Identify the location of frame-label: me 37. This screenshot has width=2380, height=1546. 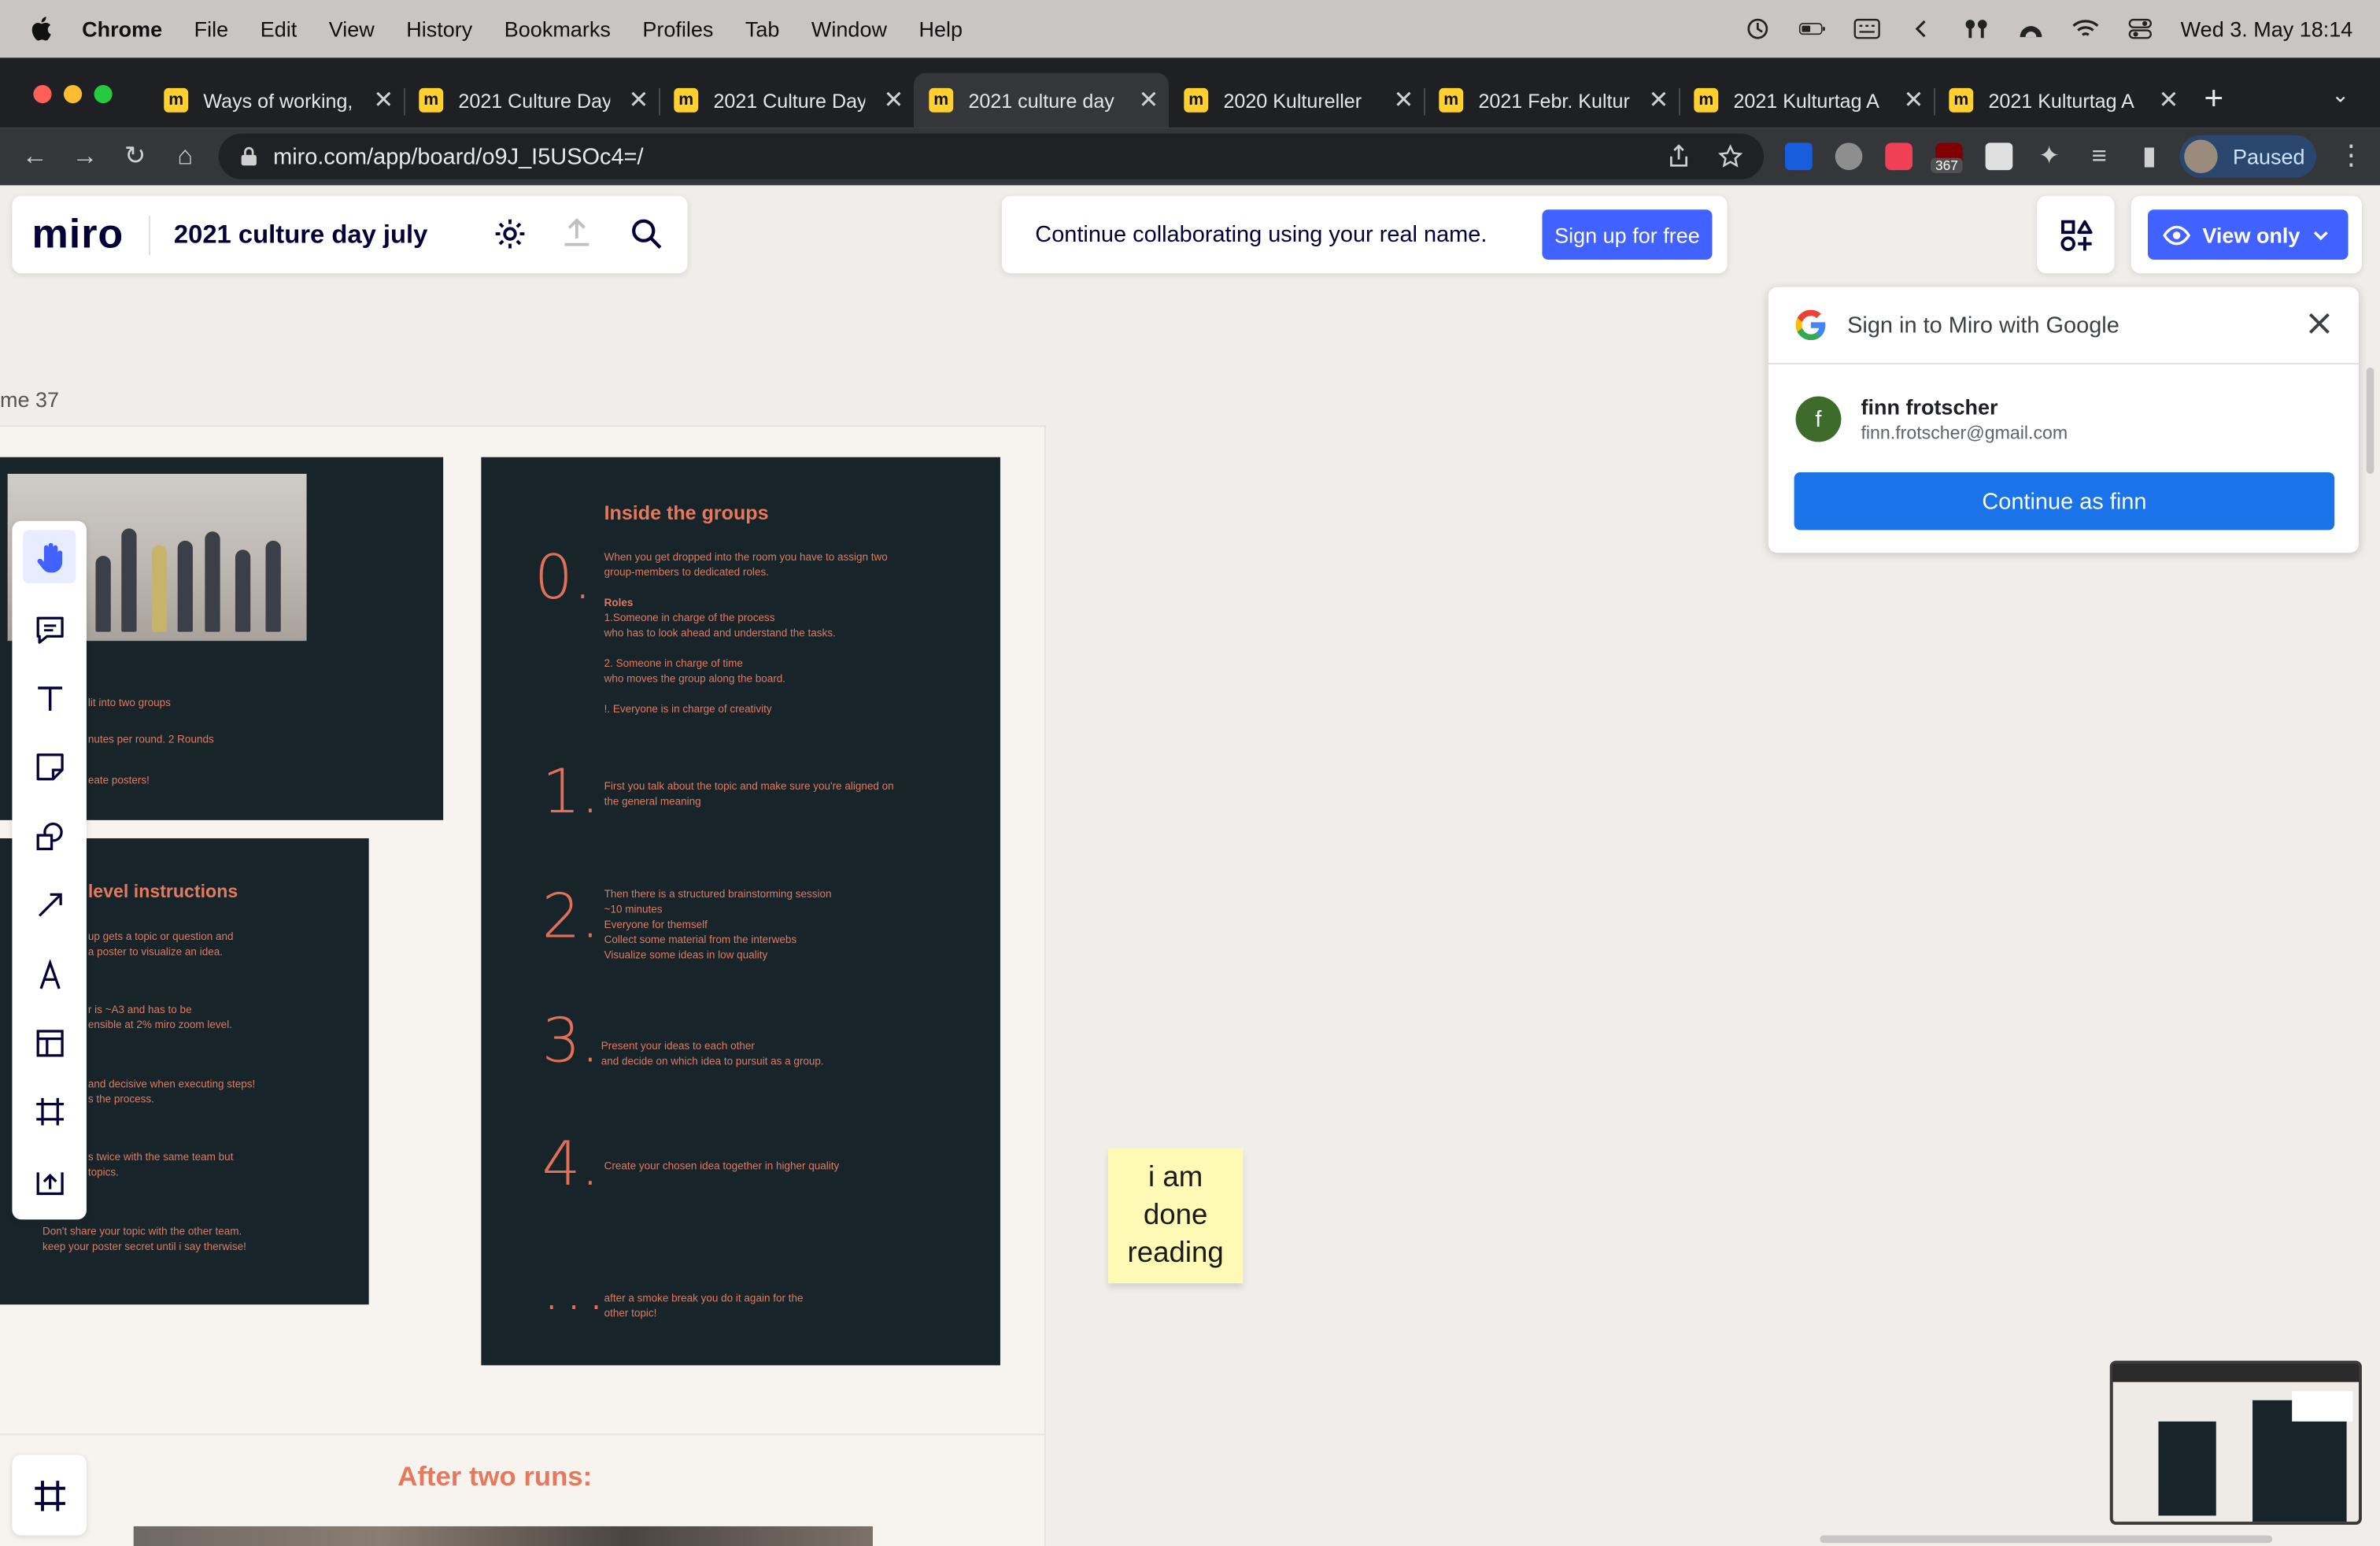
(29, 399).